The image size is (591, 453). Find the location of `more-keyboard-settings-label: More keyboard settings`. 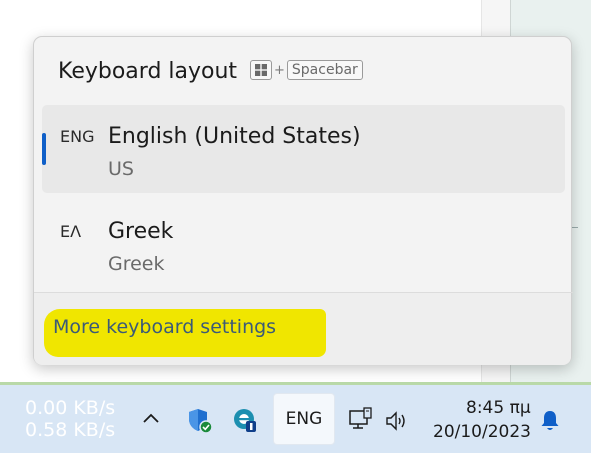

more-keyboard-settings-label: More keyboard settings is located at coordinates (165, 327).